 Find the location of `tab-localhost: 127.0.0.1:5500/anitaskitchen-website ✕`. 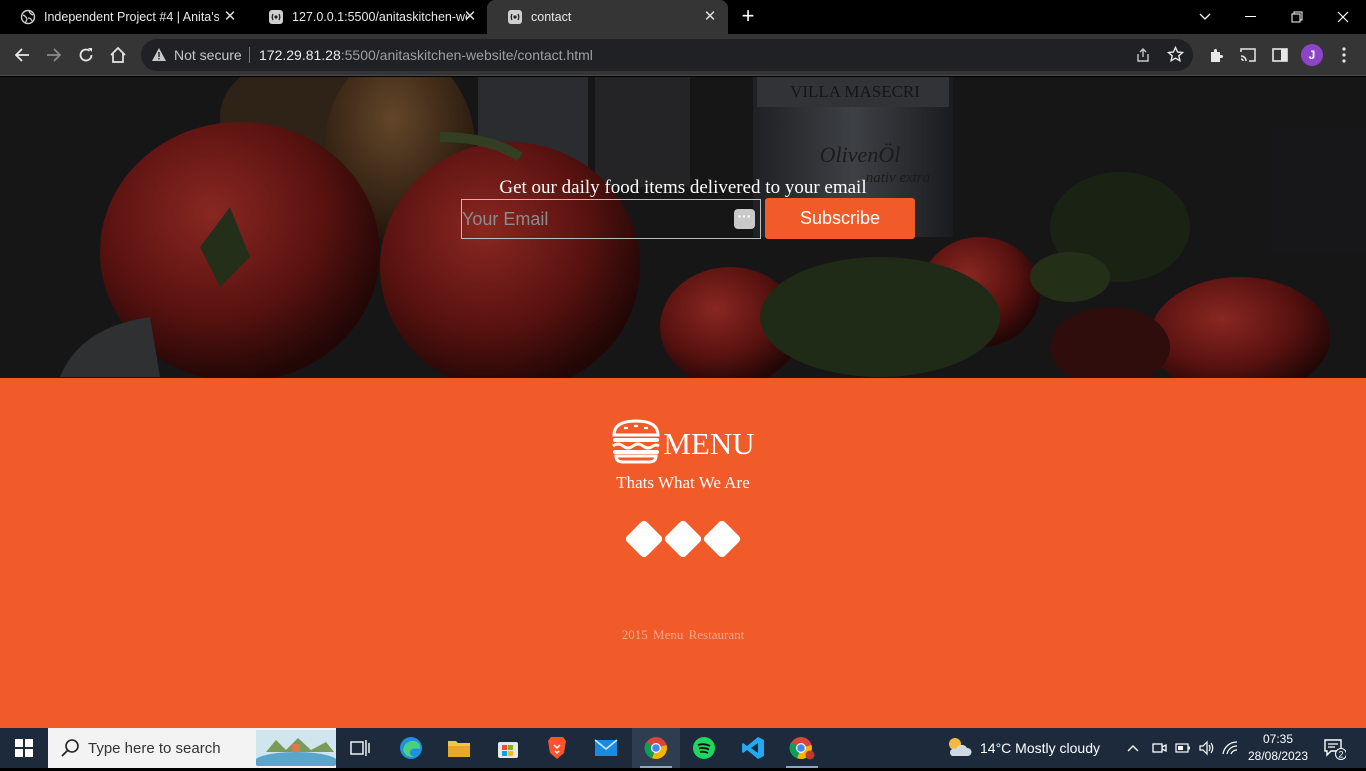

tab-localhost: 127.0.0.1:5500/anitaskitchen-website ✕ is located at coordinates (368, 17).